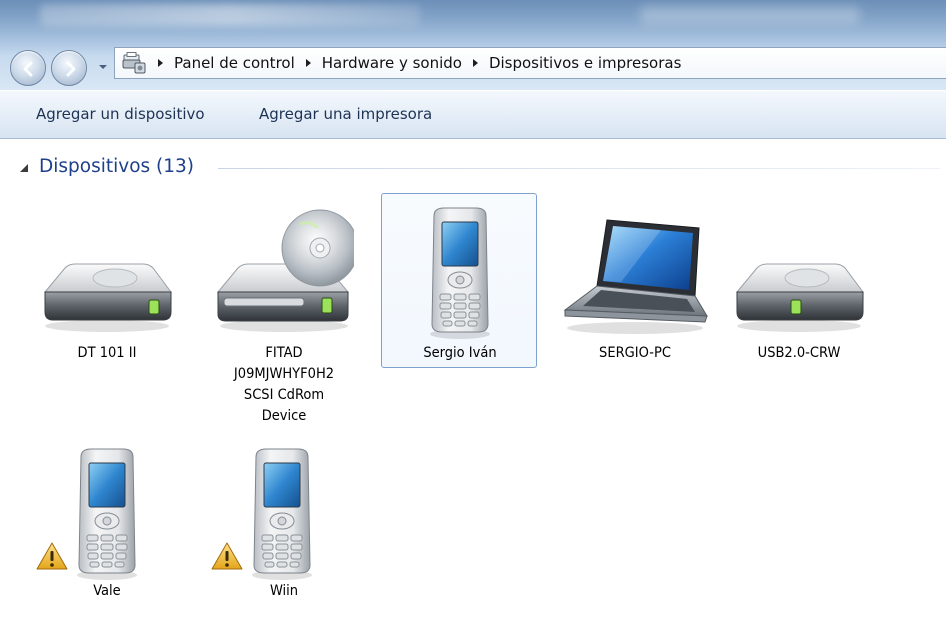  What do you see at coordinates (345, 114) in the screenshot?
I see `add-printer-button: Agregar una impresora` at bounding box center [345, 114].